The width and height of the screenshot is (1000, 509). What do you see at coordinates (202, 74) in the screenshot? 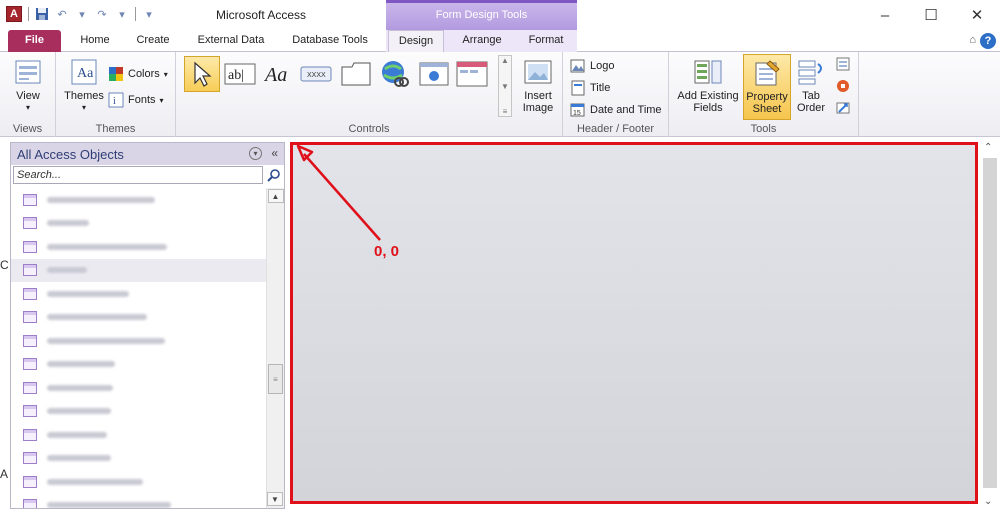
I see `select-pointer-icon` at bounding box center [202, 74].